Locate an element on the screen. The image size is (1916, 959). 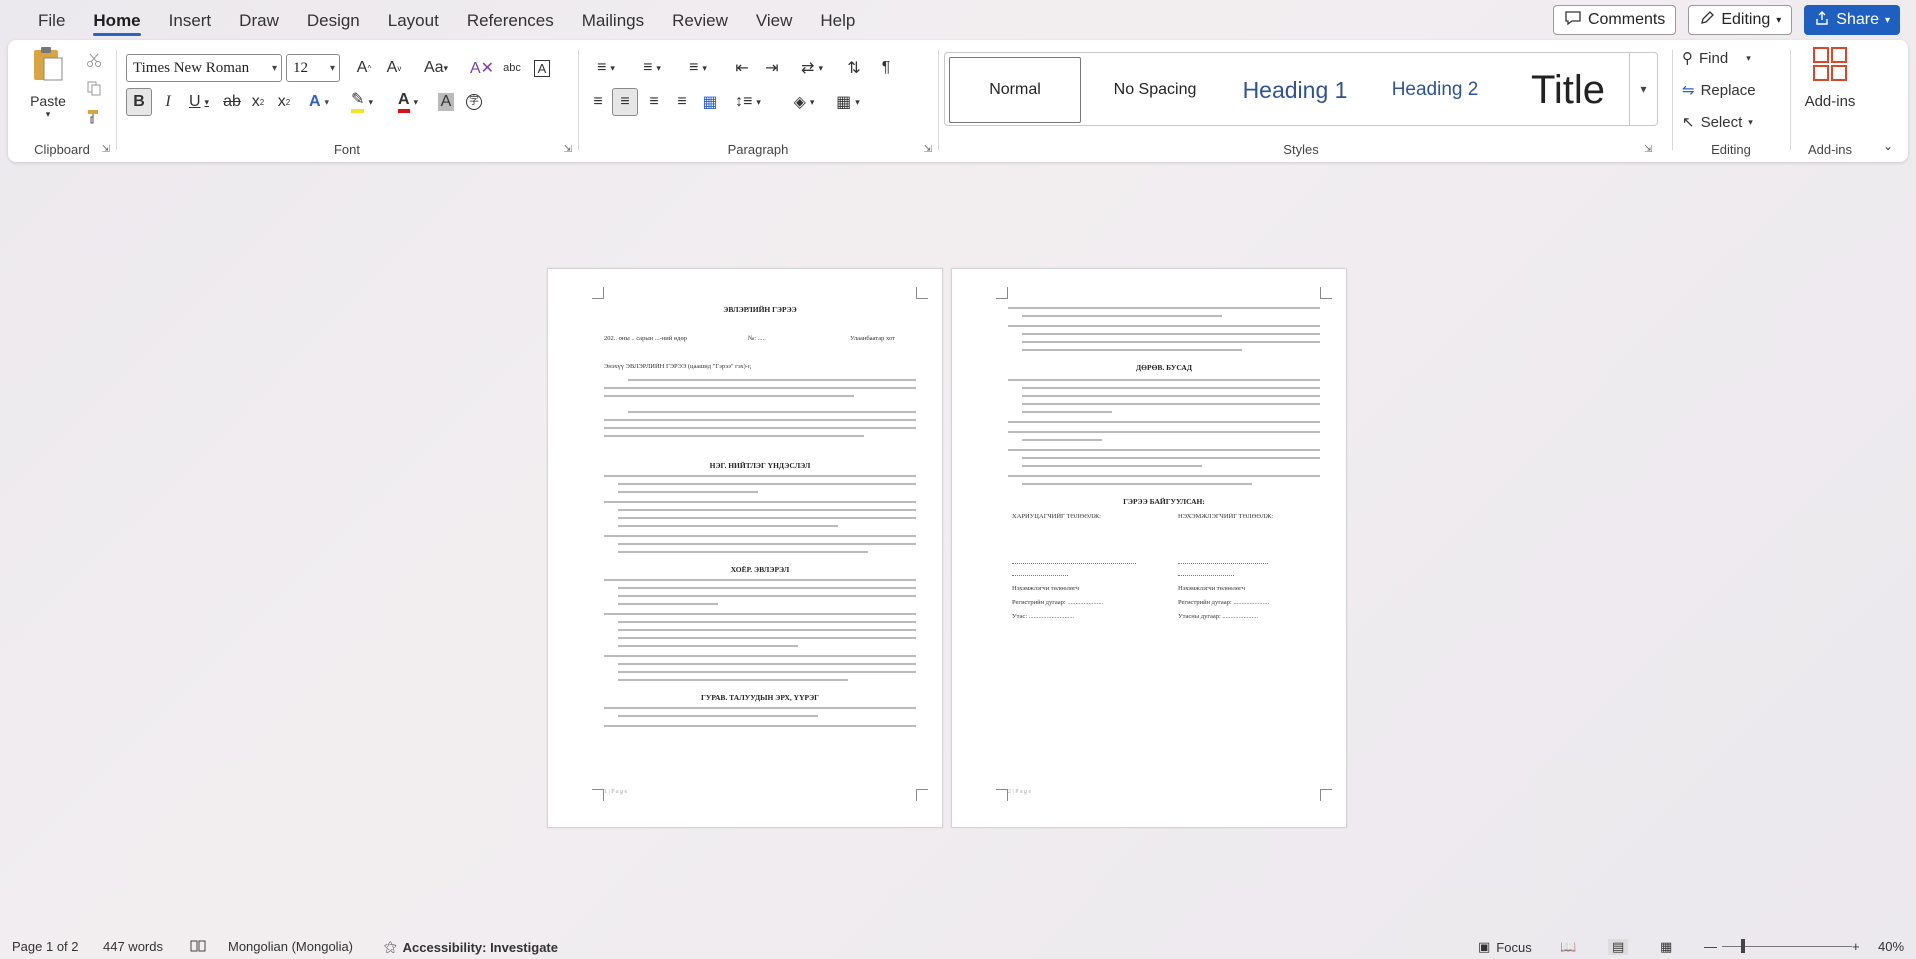
character-shading-icon: A is located at coordinates (446, 102).